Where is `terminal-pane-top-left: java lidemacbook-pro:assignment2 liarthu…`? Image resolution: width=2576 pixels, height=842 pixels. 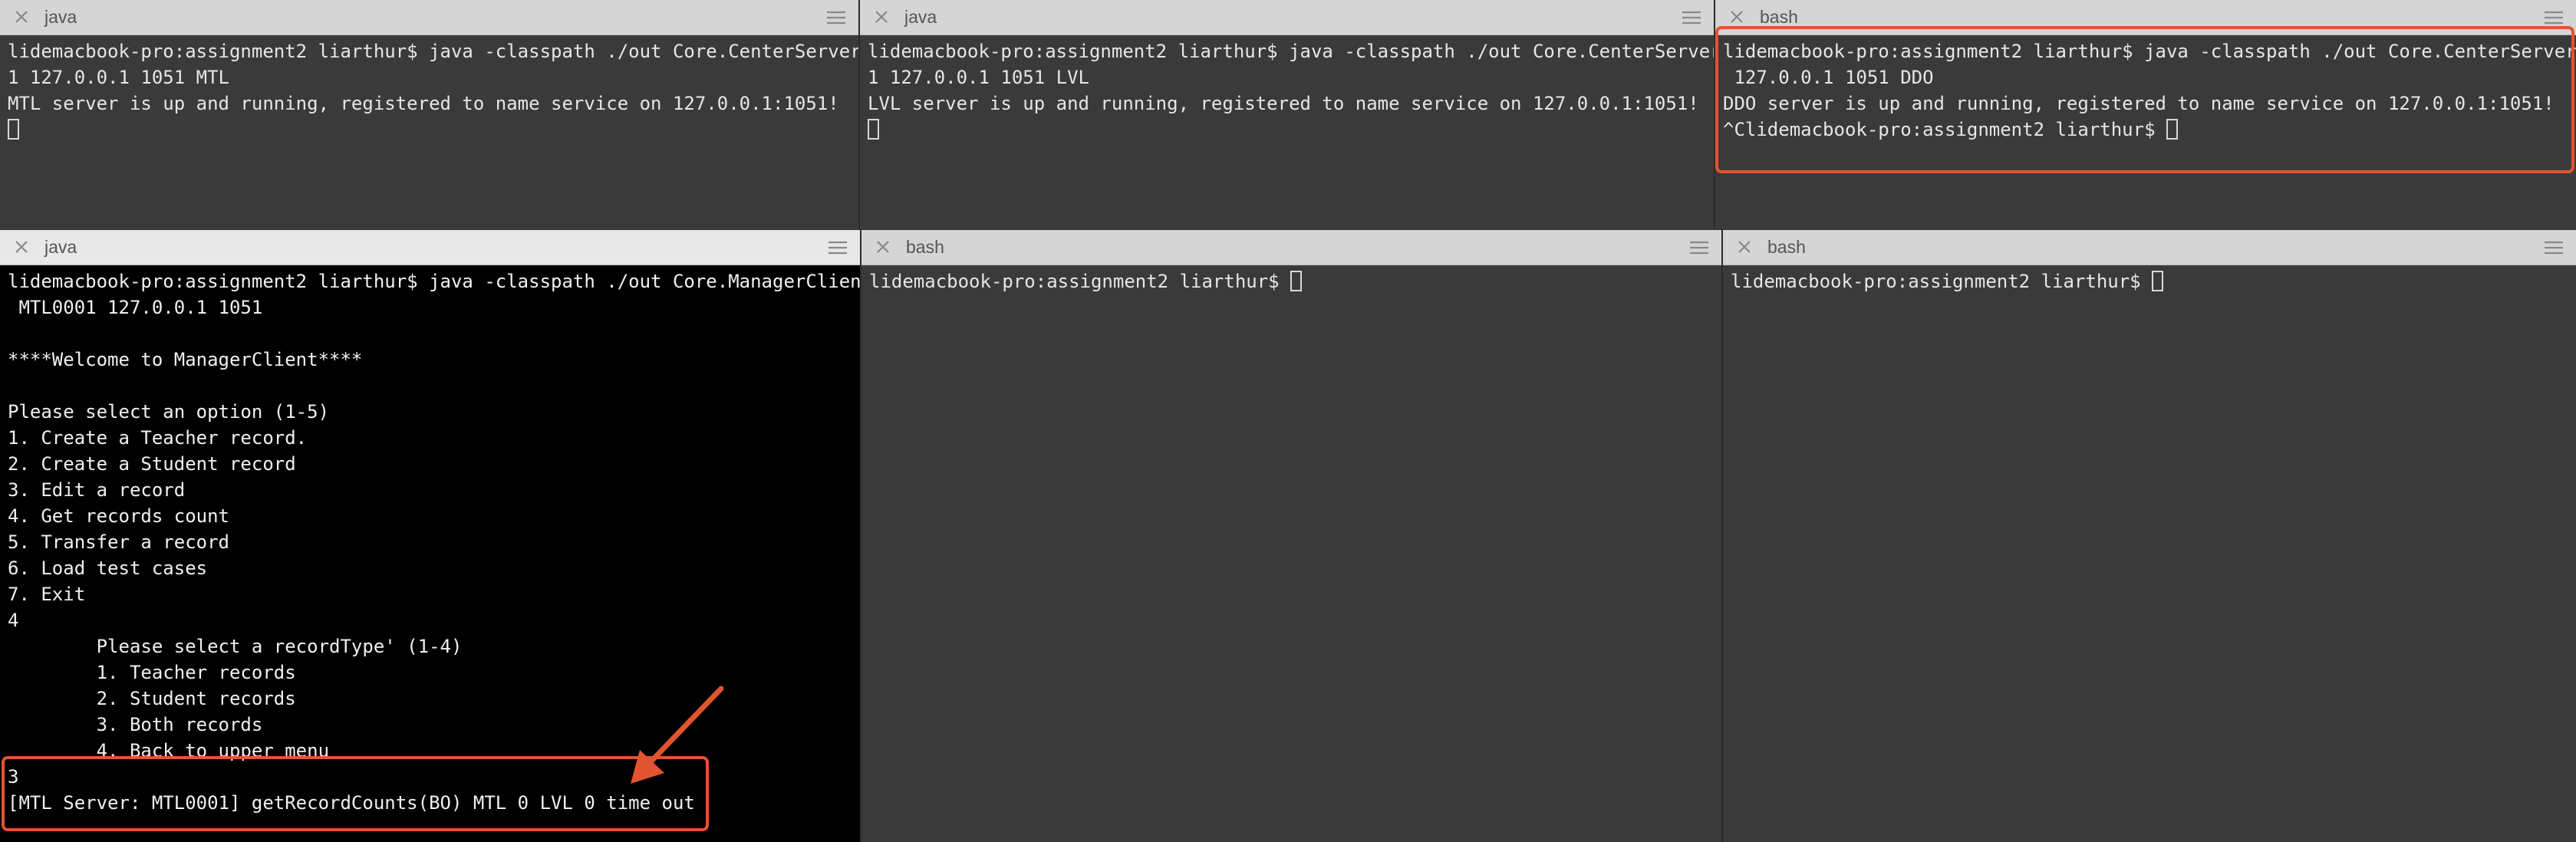 terminal-pane-top-left: java lidemacbook-pro:assignment2 liarthu… is located at coordinates (429, 115).